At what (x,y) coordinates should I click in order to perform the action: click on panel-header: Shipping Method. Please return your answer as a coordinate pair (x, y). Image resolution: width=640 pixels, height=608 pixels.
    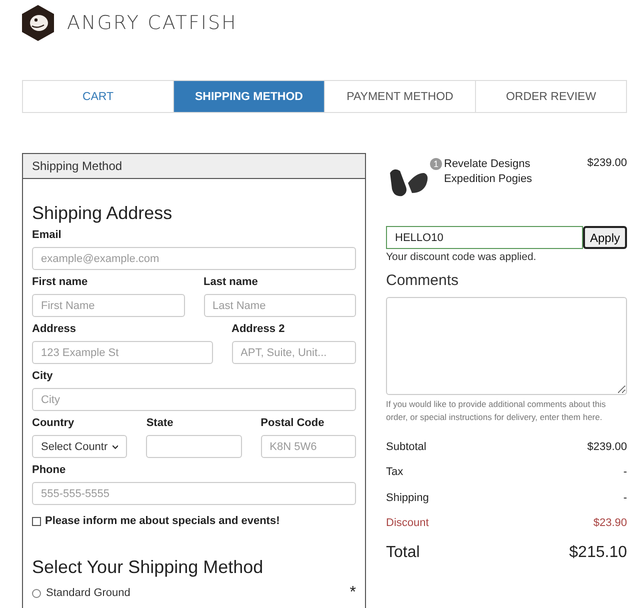
    Looking at the image, I should click on (194, 166).